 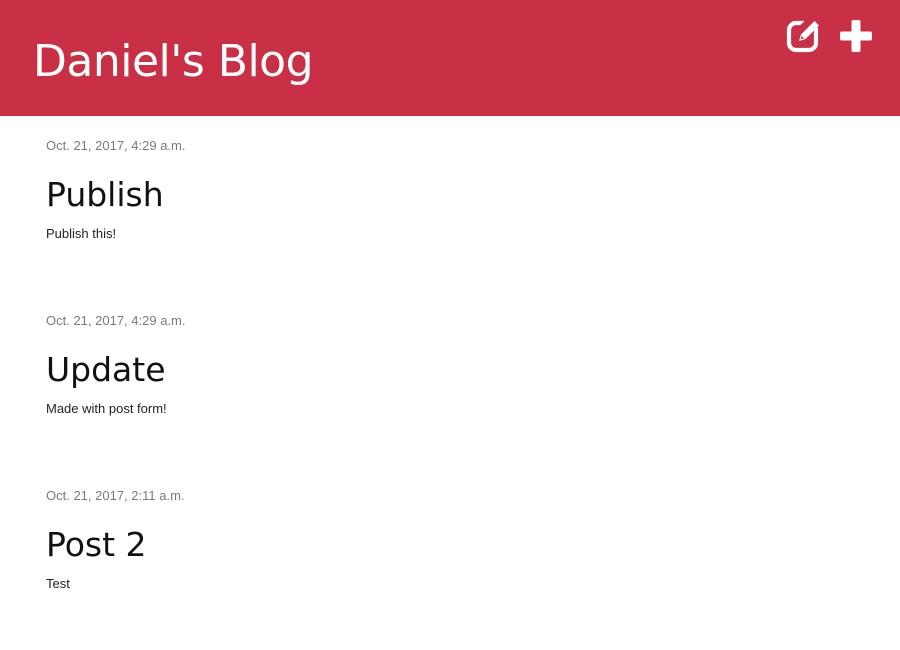 What do you see at coordinates (81, 233) in the screenshot?
I see `post-text: Publish this!` at bounding box center [81, 233].